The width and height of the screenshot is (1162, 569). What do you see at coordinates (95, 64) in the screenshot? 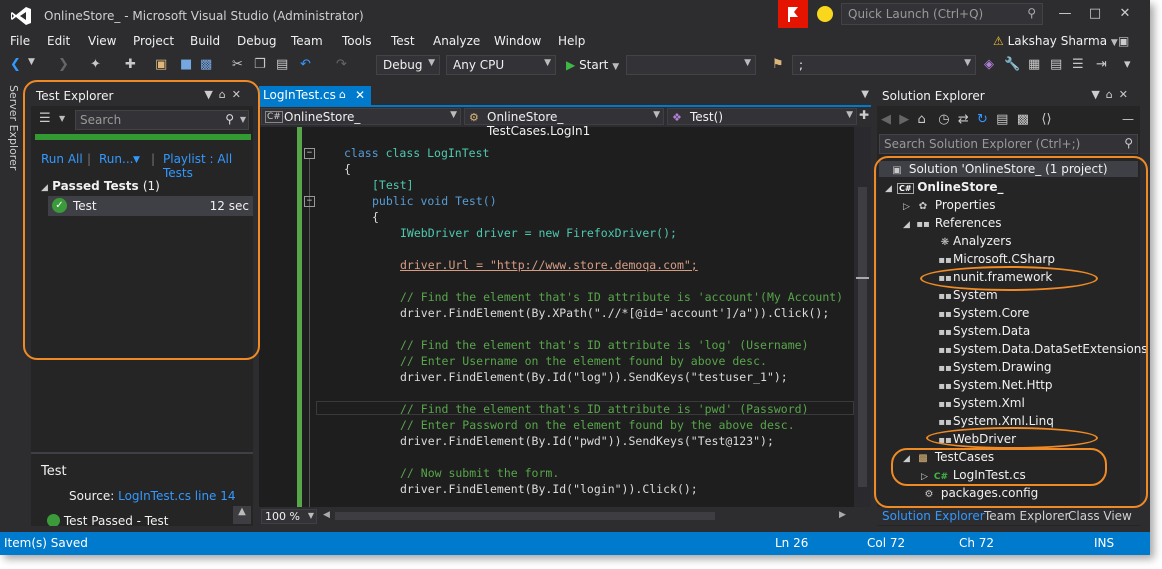
I see `new-project-icon: ✦` at bounding box center [95, 64].